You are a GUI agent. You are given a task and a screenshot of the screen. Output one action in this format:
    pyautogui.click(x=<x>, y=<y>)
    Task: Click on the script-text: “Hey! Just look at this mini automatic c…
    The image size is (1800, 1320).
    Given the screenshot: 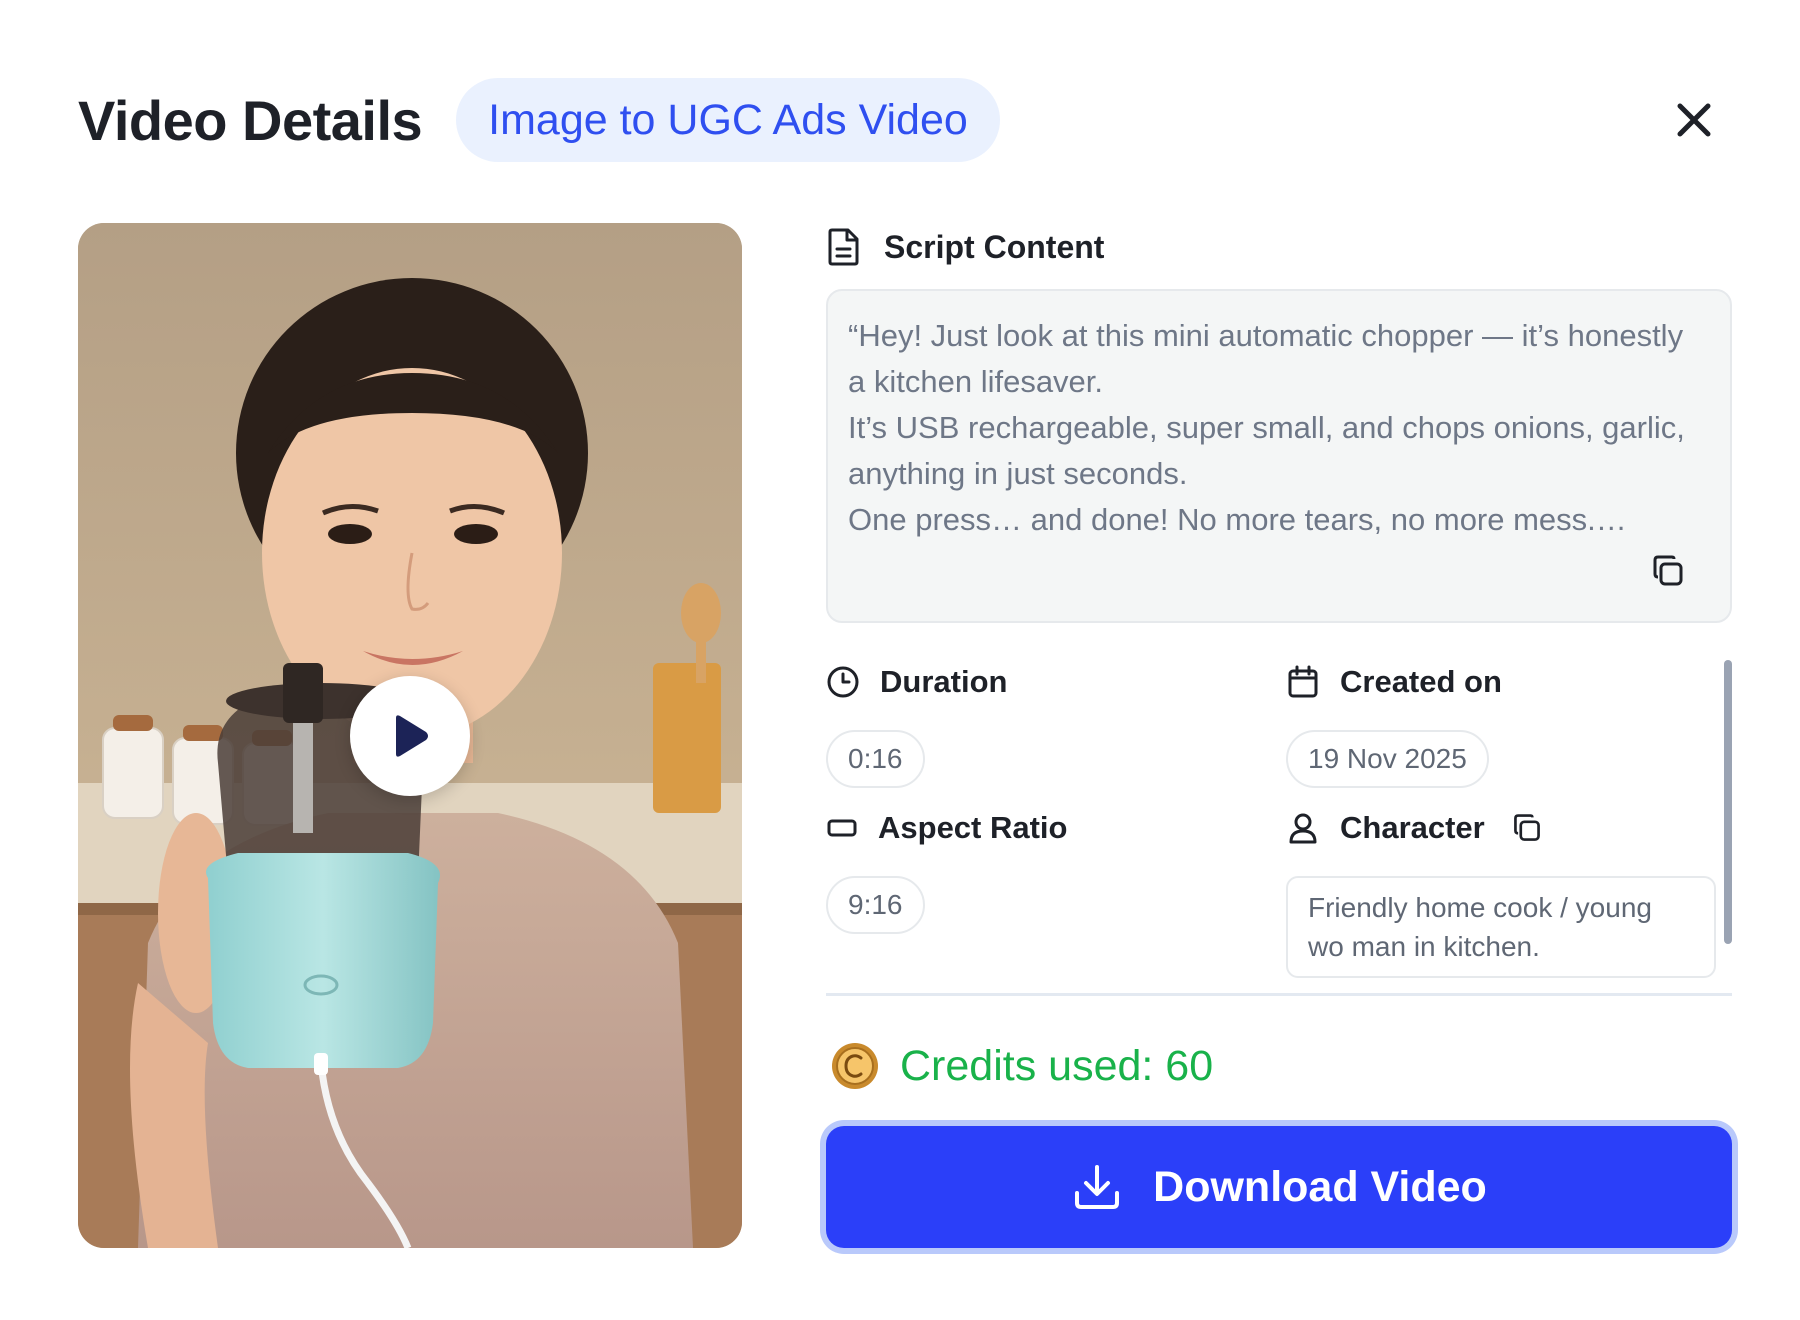 What is the action you would take?
    pyautogui.click(x=1266, y=427)
    